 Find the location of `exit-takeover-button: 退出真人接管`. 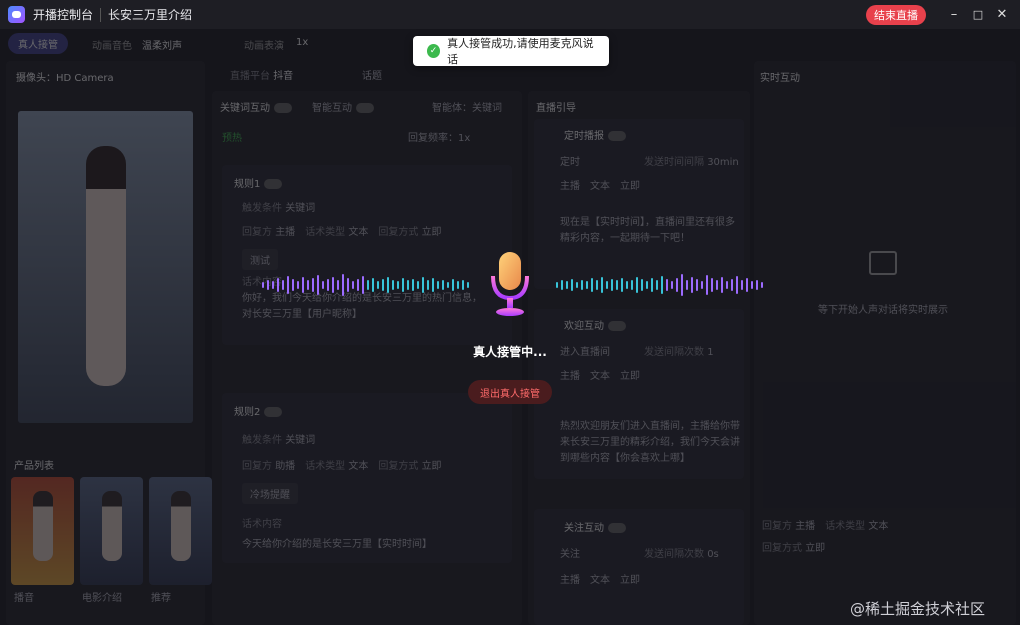

exit-takeover-button: 退出真人接管 is located at coordinates (510, 392).